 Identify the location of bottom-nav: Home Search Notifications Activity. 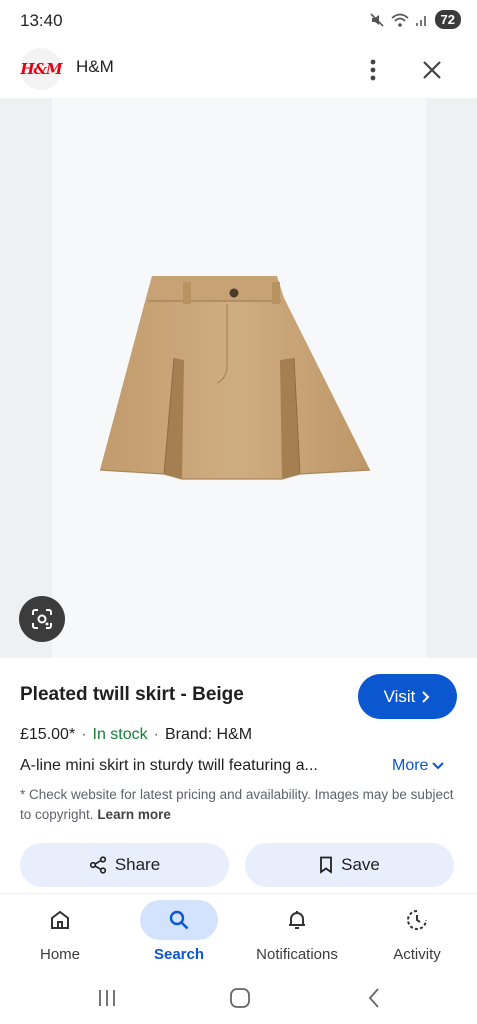
(238, 933).